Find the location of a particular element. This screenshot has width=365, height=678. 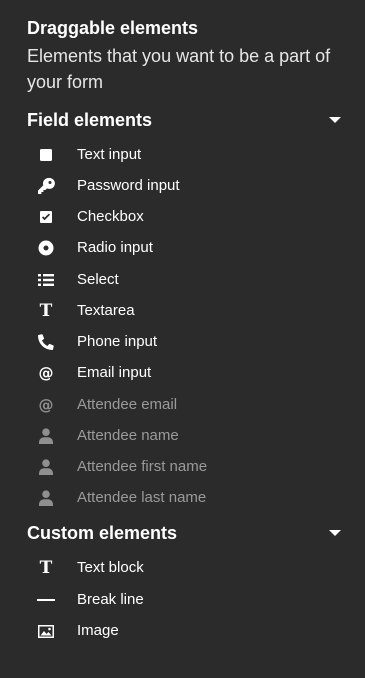

image-icon is located at coordinates (46, 631).